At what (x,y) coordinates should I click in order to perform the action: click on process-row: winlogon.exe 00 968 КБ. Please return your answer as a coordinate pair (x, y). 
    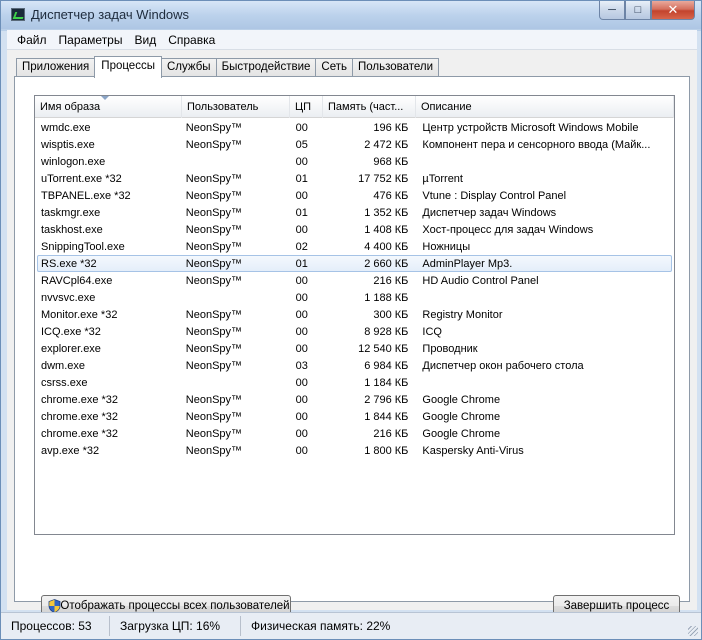
    Looking at the image, I should click on (354, 161).